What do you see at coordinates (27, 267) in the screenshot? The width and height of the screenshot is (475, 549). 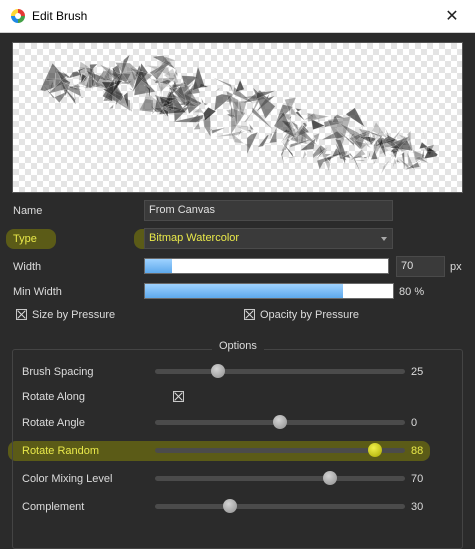 I see `width-label: Width` at bounding box center [27, 267].